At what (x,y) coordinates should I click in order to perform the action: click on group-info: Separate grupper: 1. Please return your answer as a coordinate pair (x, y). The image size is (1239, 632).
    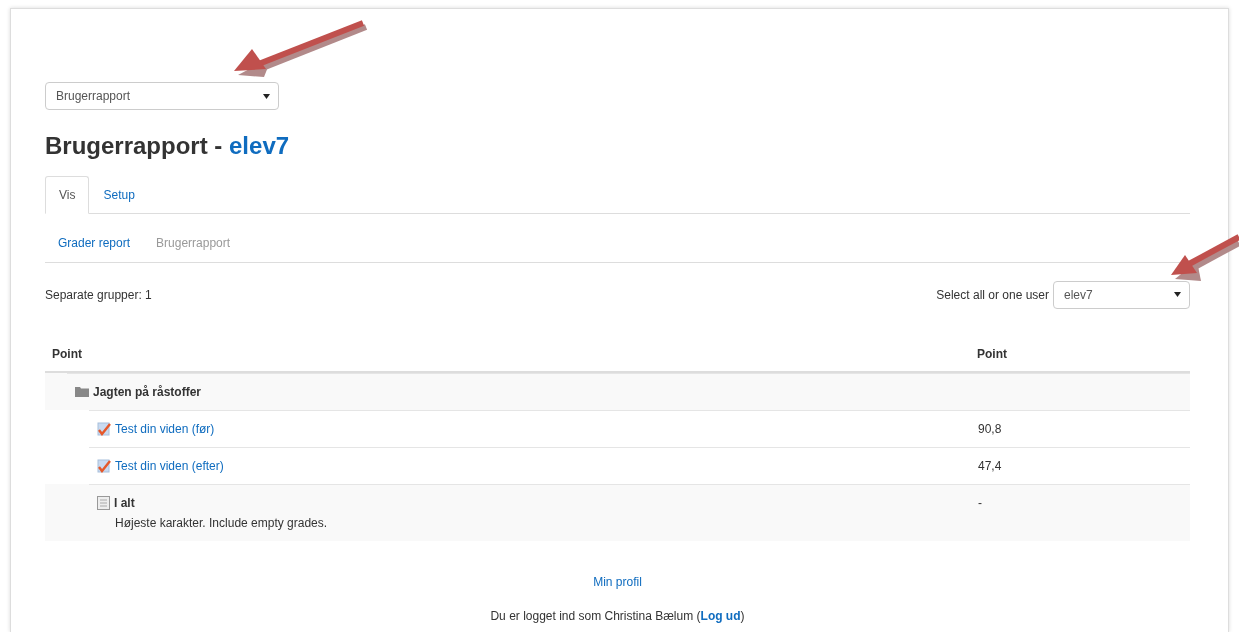
    Looking at the image, I should click on (98, 295).